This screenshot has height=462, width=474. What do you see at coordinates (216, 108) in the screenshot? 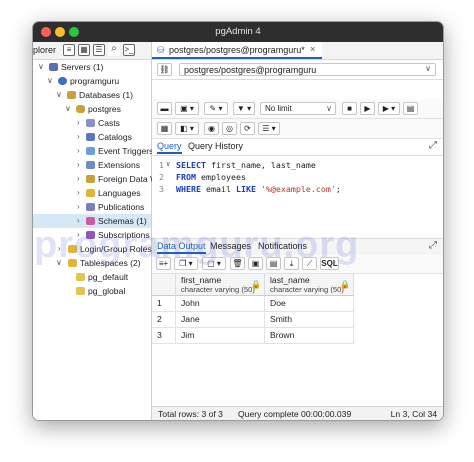
I see `edit-icon: ✎ ▾` at bounding box center [216, 108].